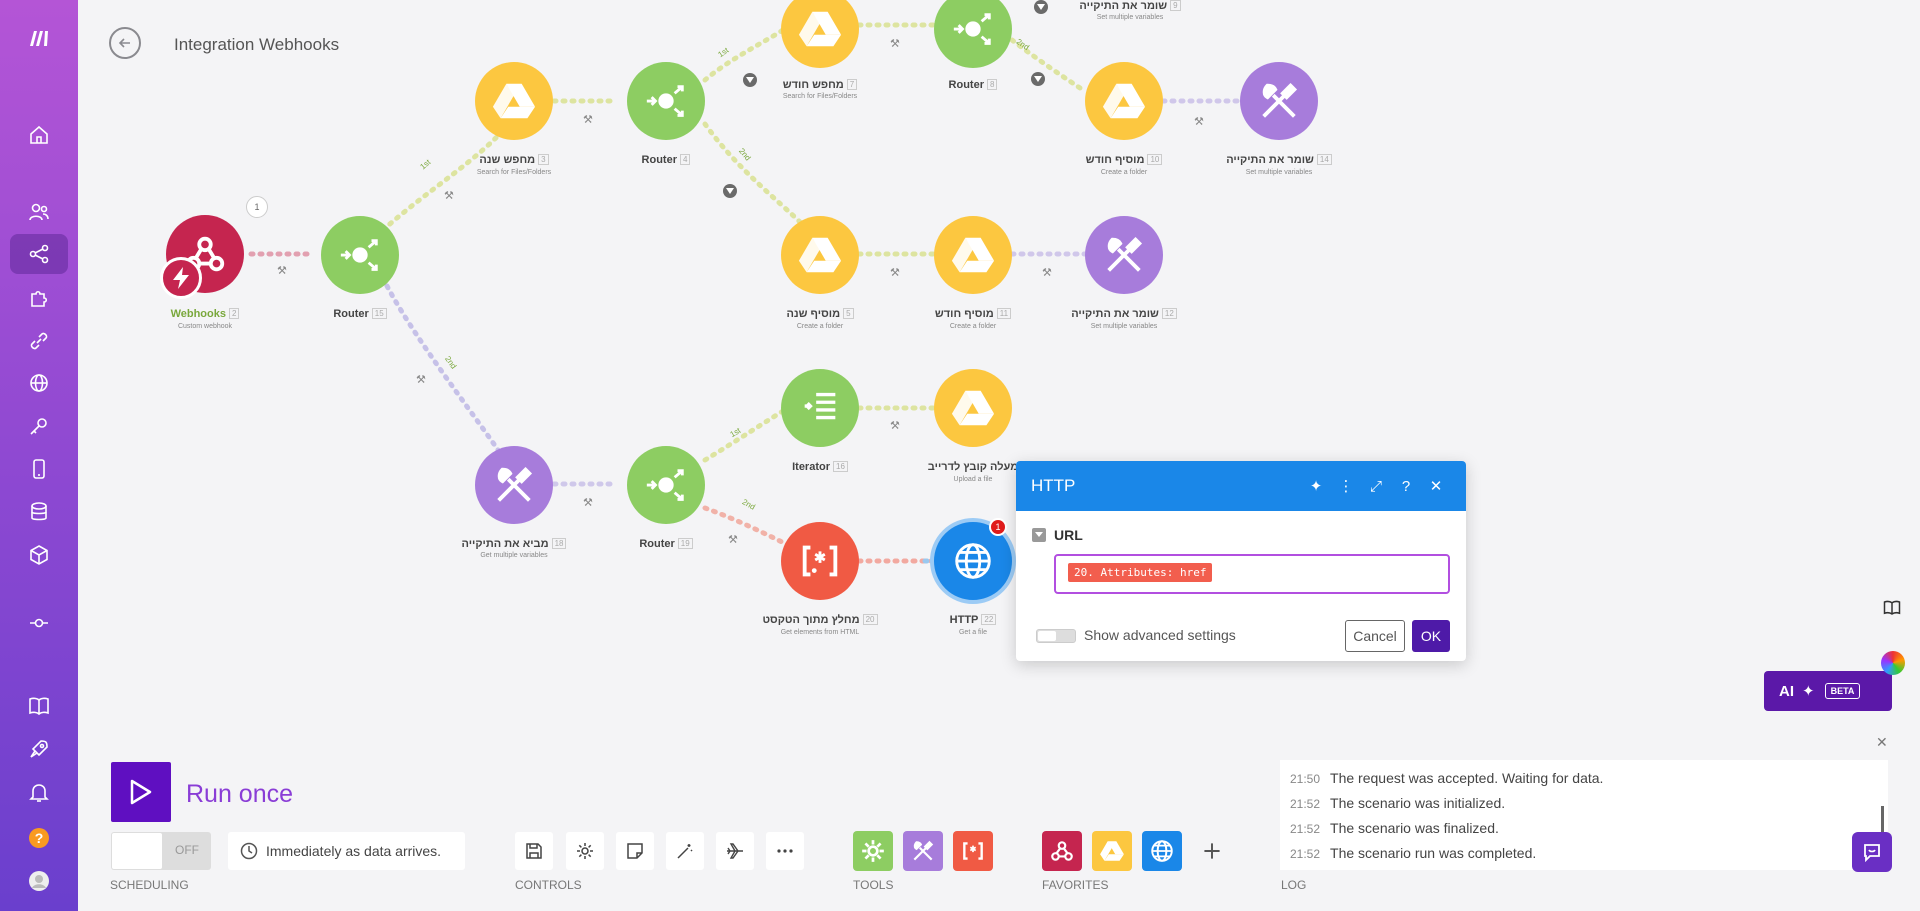 The width and height of the screenshot is (1920, 911). Describe the element at coordinates (149, 885) in the screenshot. I see `scheduling-caption: SCHEDULING` at that location.